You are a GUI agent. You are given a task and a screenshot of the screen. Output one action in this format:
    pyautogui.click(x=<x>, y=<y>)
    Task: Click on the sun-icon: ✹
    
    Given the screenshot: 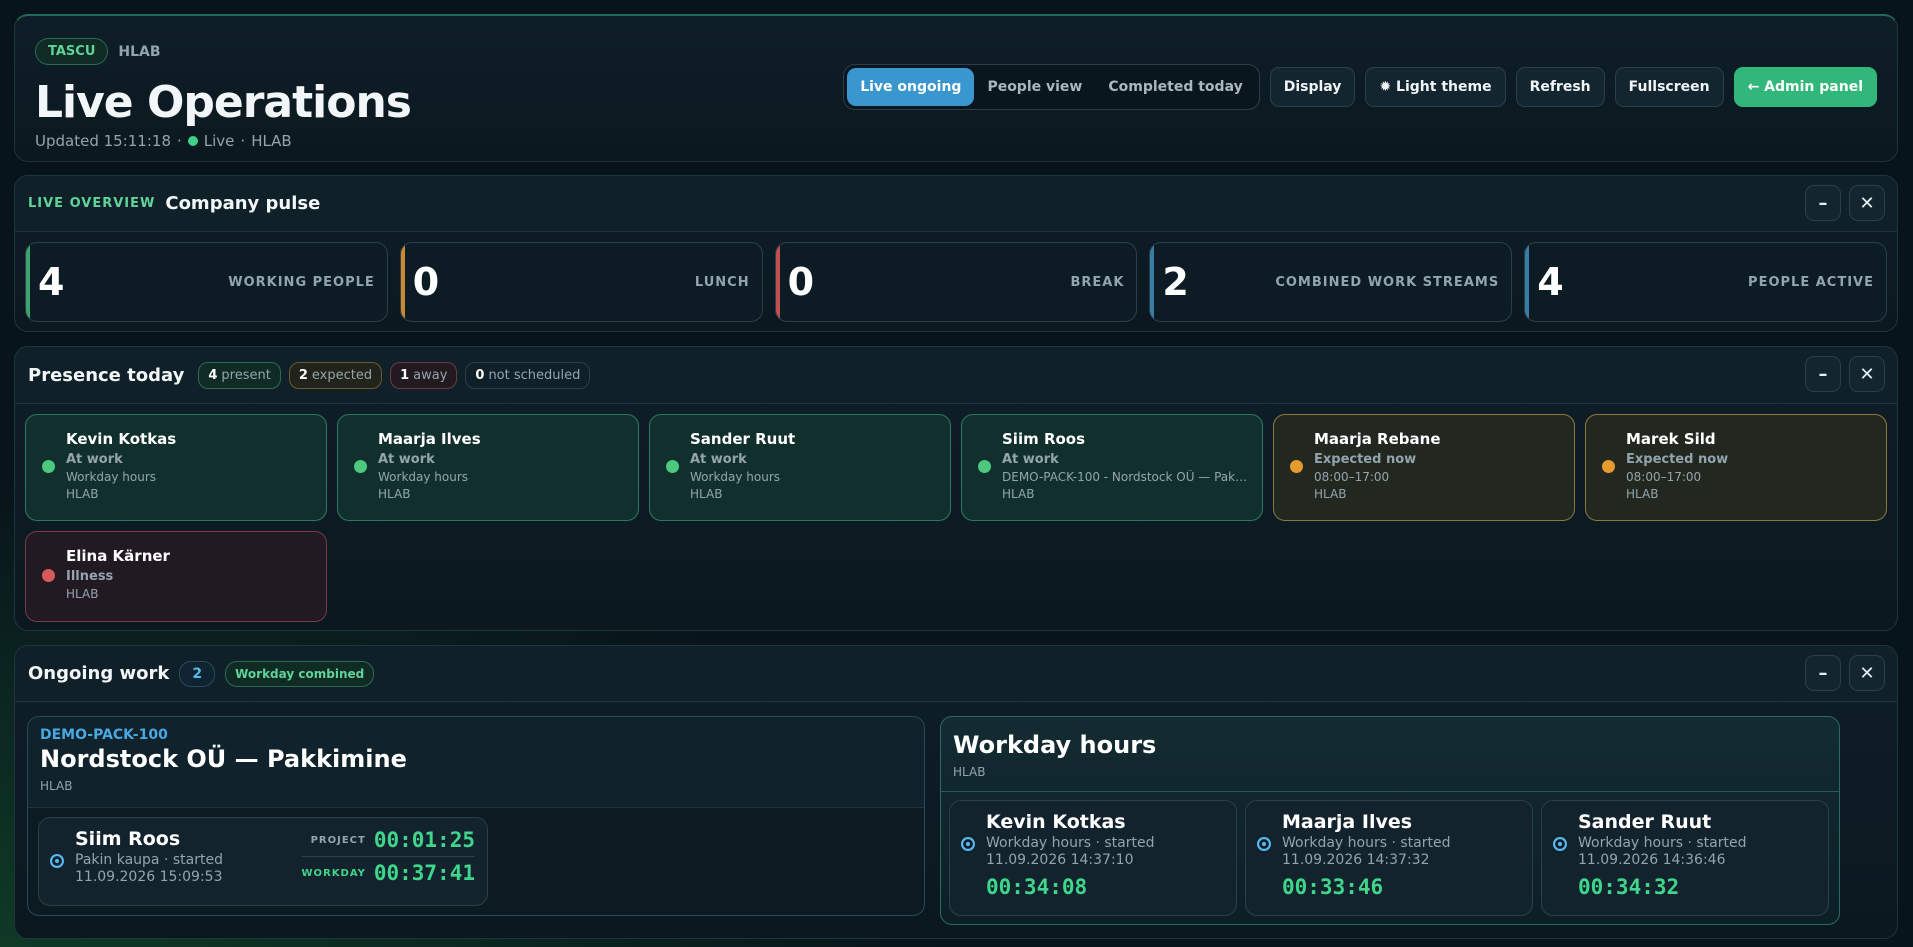 What is the action you would take?
    pyautogui.click(x=1388, y=87)
    